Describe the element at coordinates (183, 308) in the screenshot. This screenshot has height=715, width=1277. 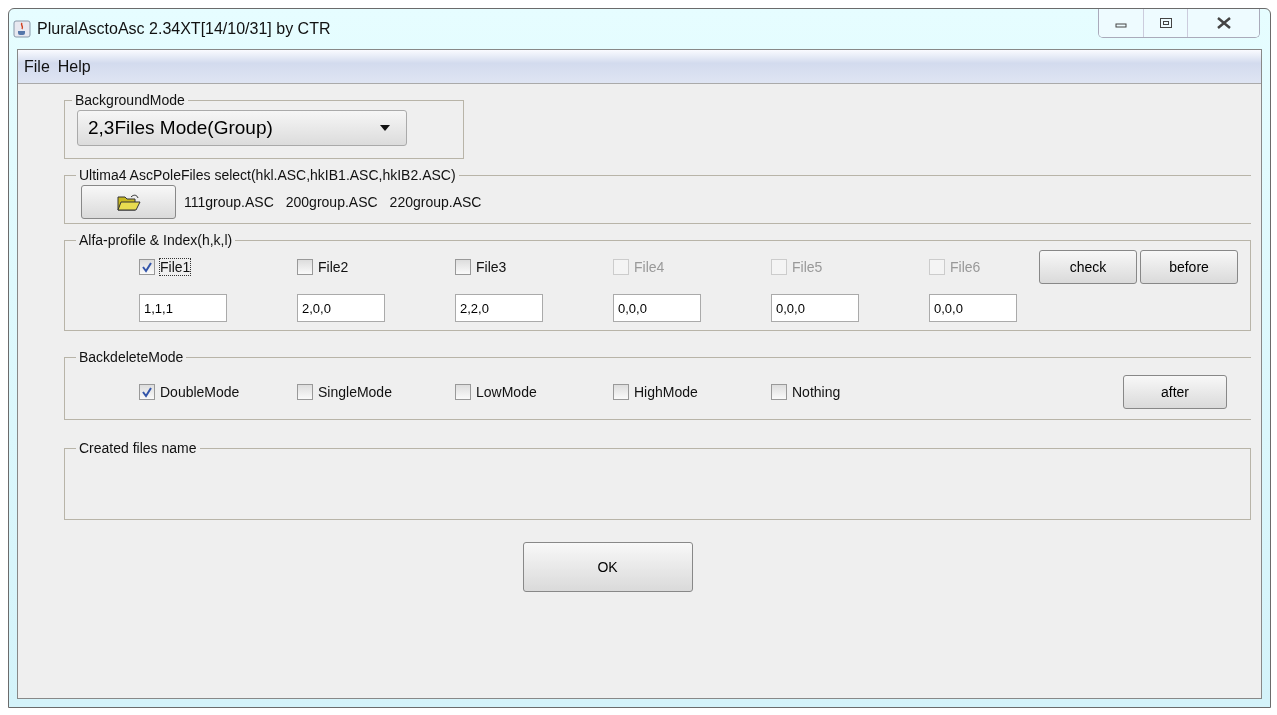
I see `index-input: 1,1,1` at that location.